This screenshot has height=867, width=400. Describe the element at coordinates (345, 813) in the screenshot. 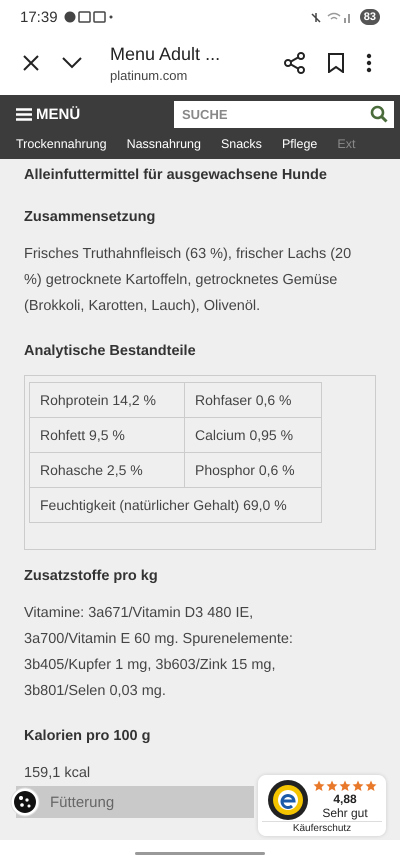

I see `rating-label: Sehr gut` at that location.